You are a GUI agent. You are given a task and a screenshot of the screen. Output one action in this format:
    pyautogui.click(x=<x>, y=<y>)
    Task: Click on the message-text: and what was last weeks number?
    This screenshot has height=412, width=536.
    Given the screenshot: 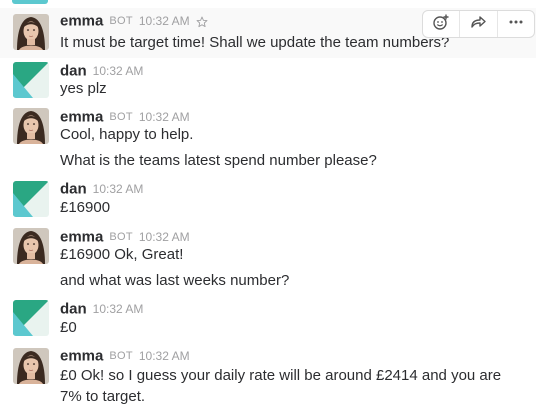 What is the action you would take?
    pyautogui.click(x=175, y=280)
    